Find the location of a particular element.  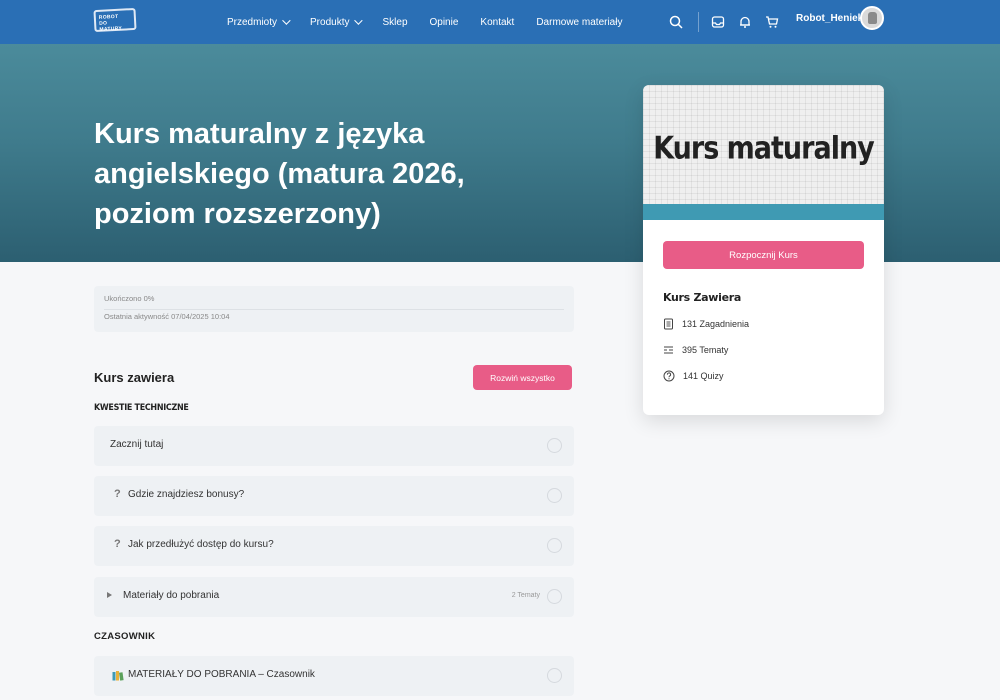

nav-icons is located at coordinates (728, 22).